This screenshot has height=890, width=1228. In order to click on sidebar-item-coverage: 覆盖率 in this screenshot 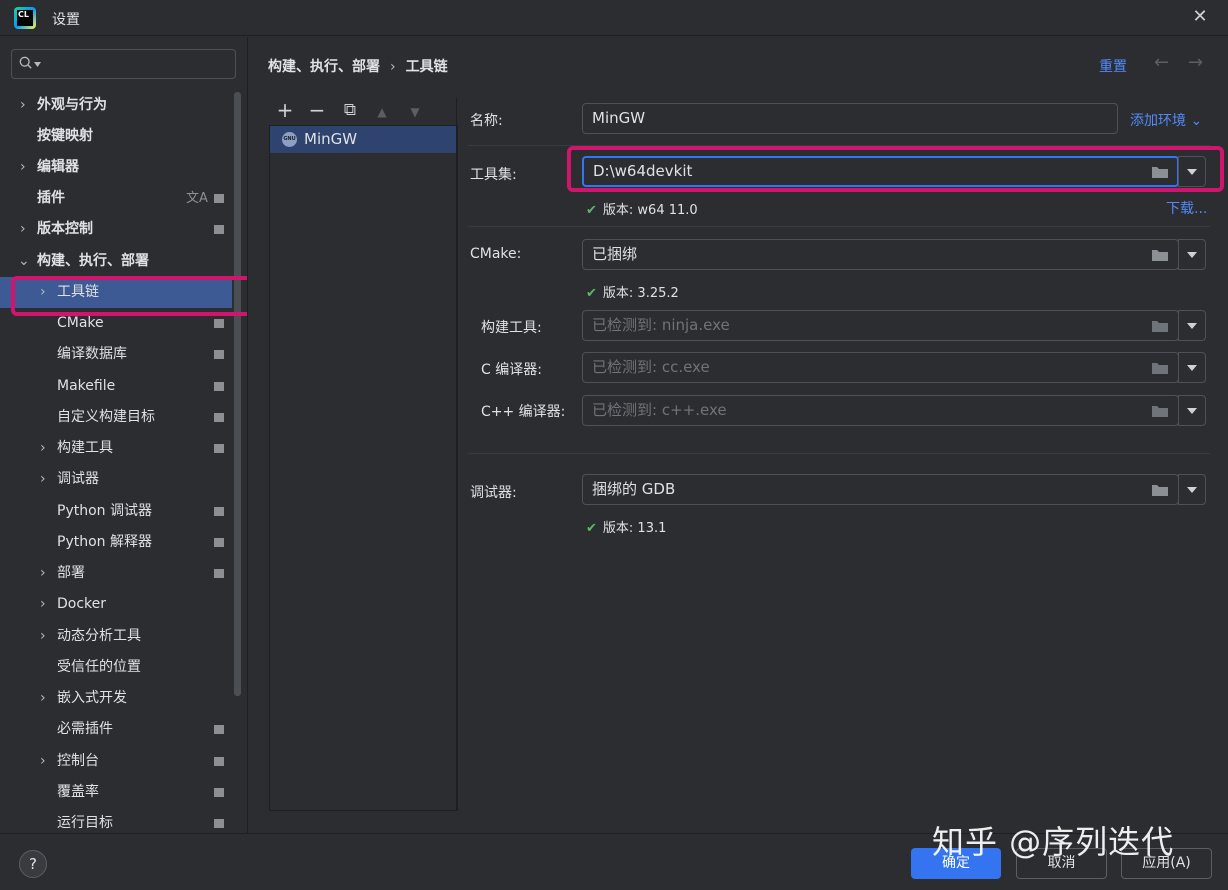, I will do `click(123, 792)`.